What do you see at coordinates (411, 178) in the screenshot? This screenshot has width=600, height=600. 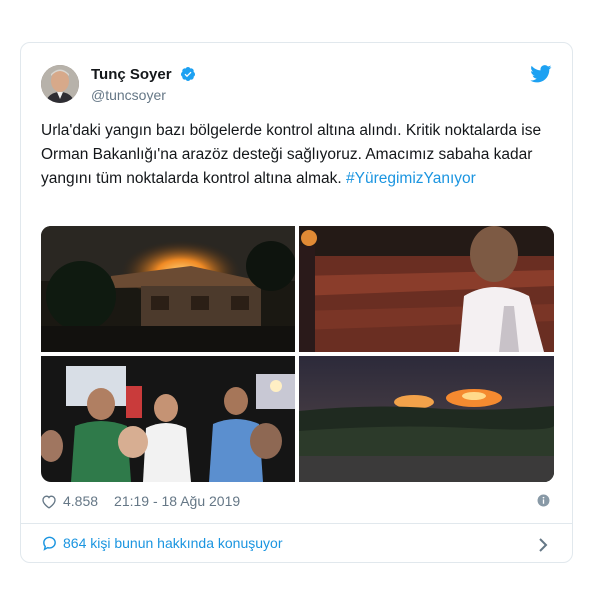 I see `hashtag-link: #YüregimizYanıyor` at bounding box center [411, 178].